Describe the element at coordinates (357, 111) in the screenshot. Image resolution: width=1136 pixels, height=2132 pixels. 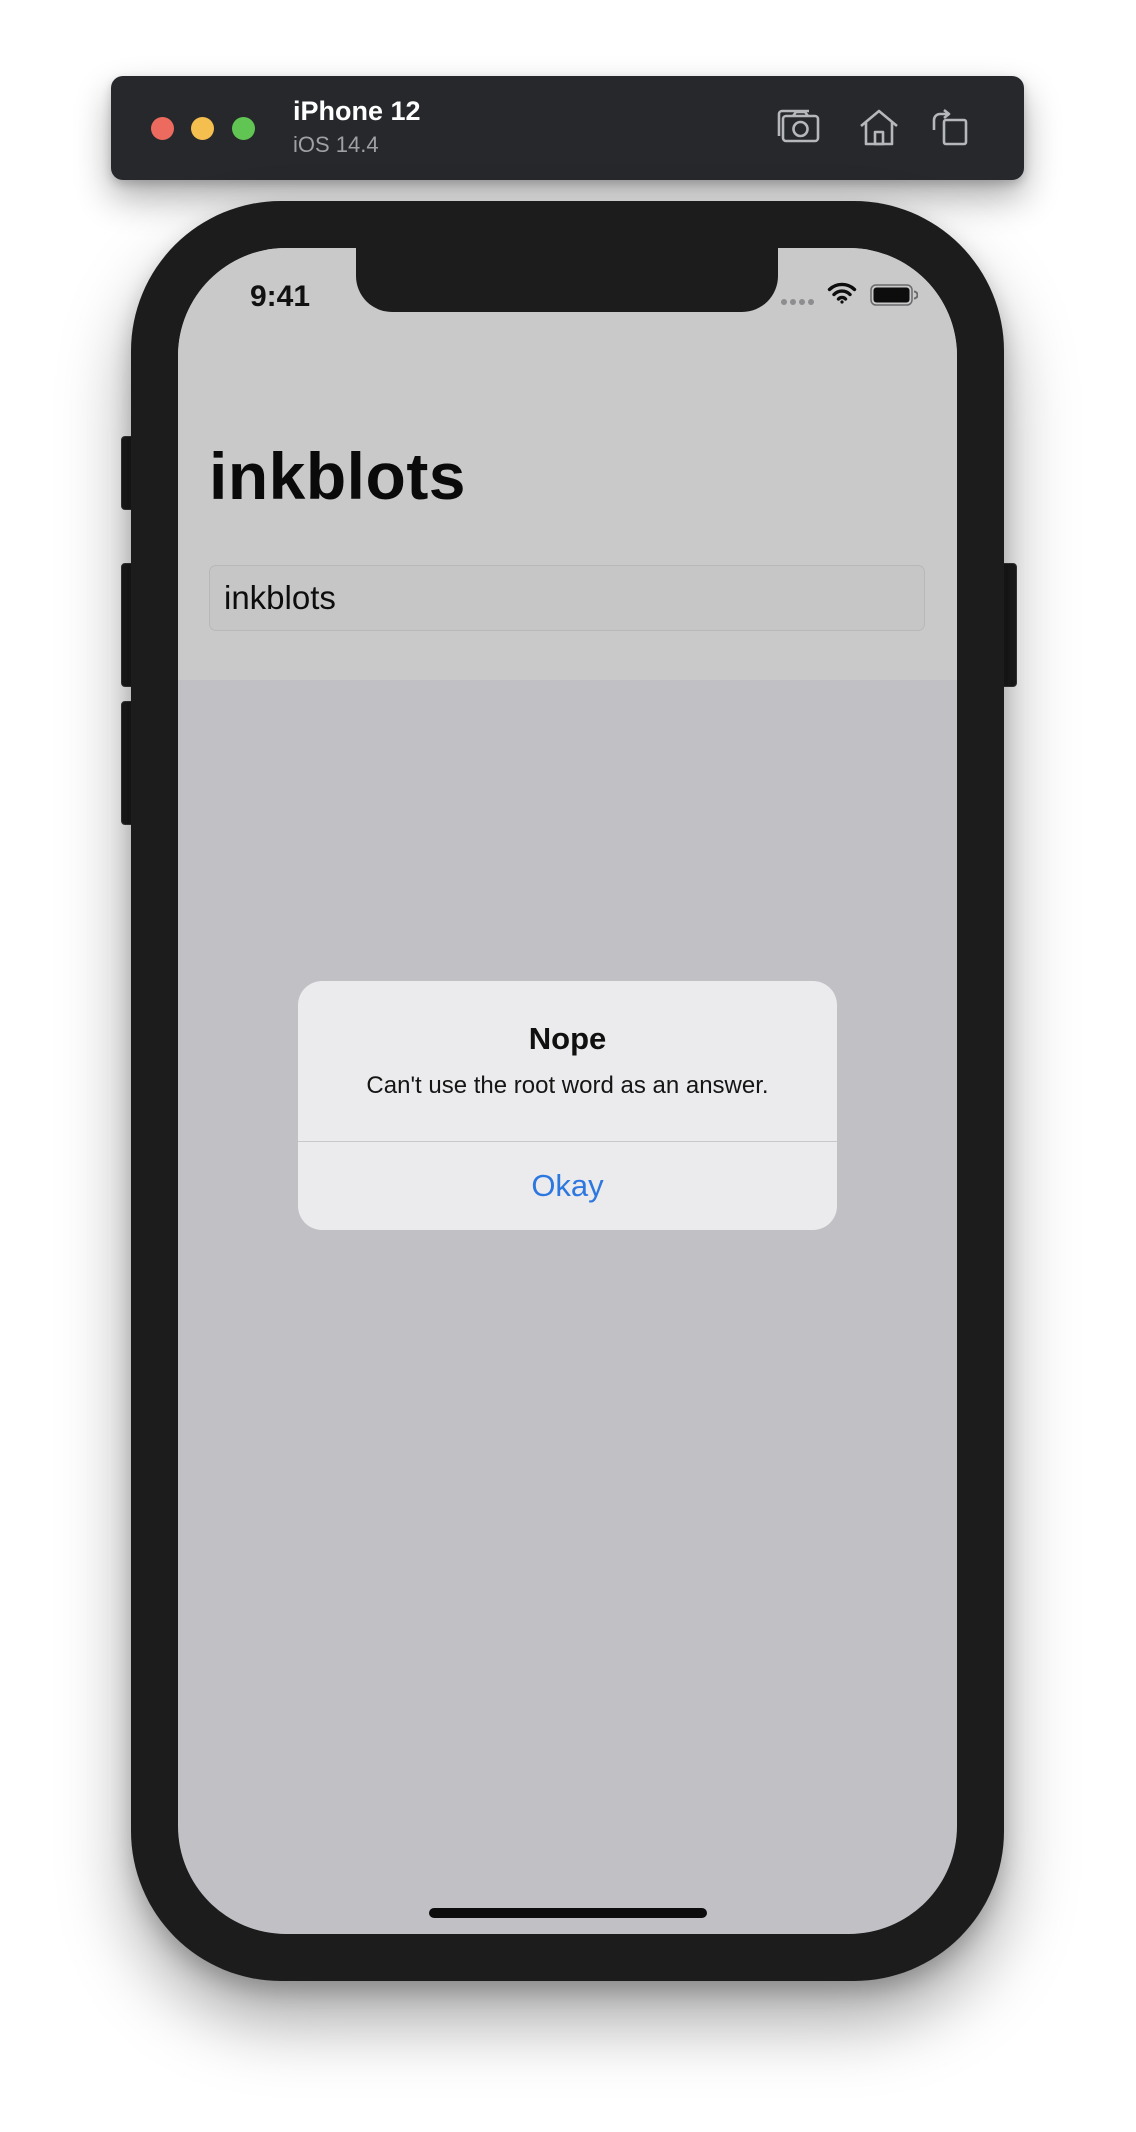
I see `device-name: iPhone 12` at that location.